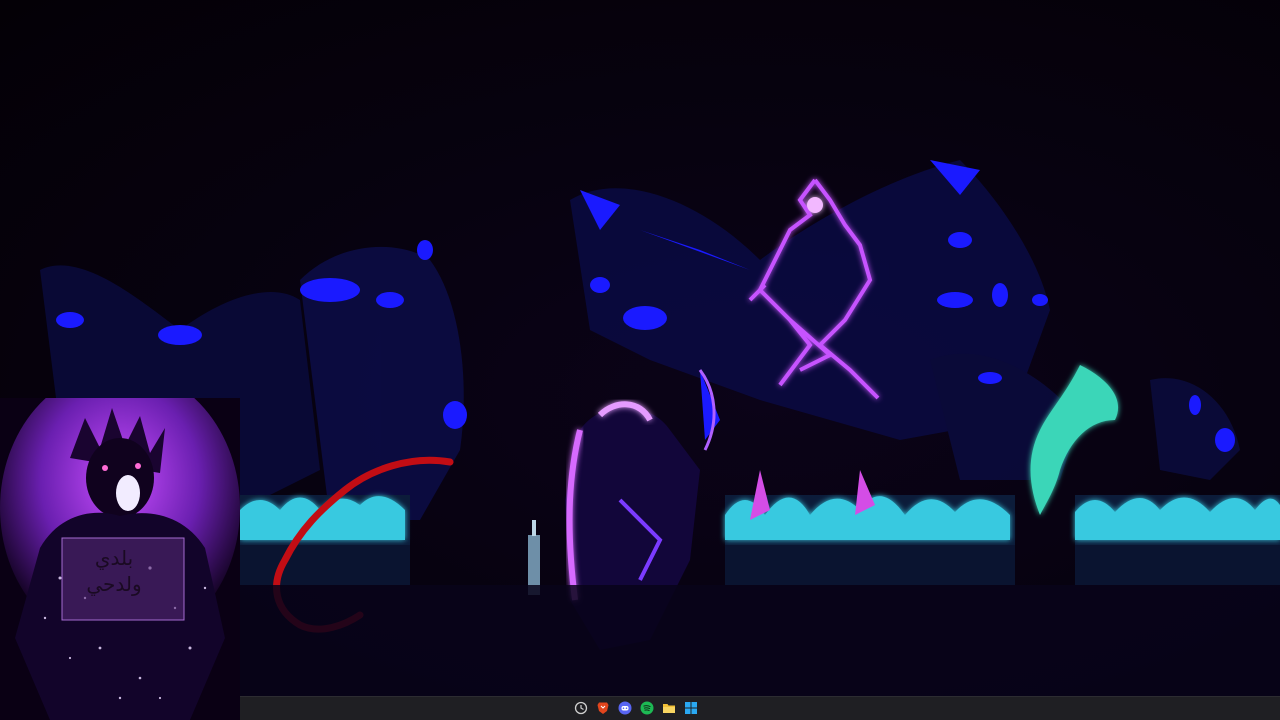 The height and width of the screenshot is (720, 1280). Describe the element at coordinates (760, 640) in the screenshot. I see `ground` at that location.